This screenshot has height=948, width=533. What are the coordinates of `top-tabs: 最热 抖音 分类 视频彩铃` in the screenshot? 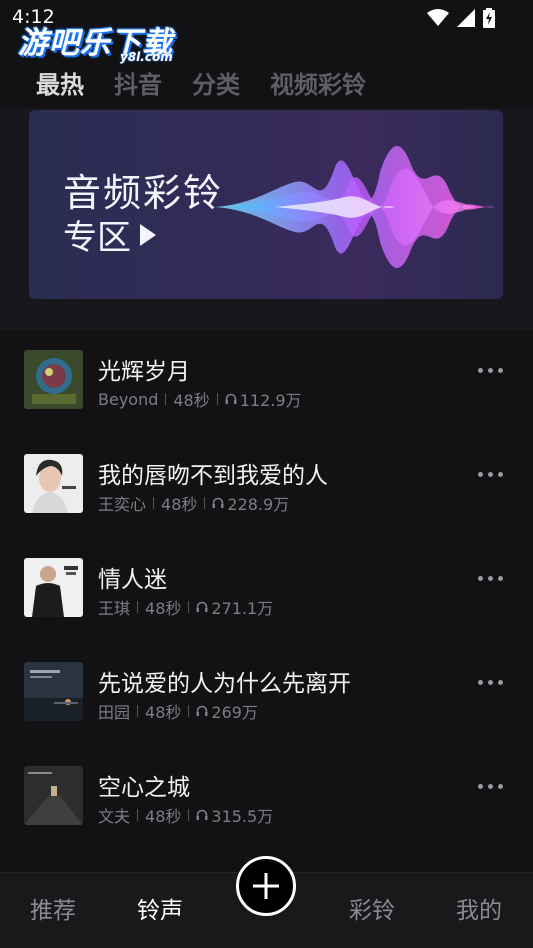 It's located at (201, 82).